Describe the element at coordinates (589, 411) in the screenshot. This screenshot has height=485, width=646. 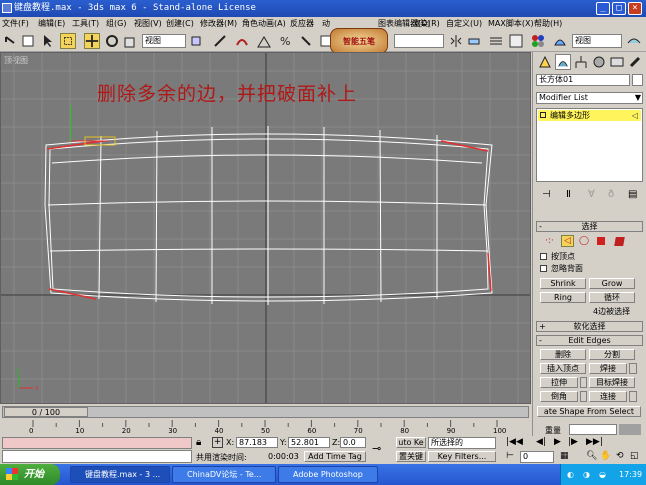
I see `create-shape-button: ate Shape From Select` at that location.